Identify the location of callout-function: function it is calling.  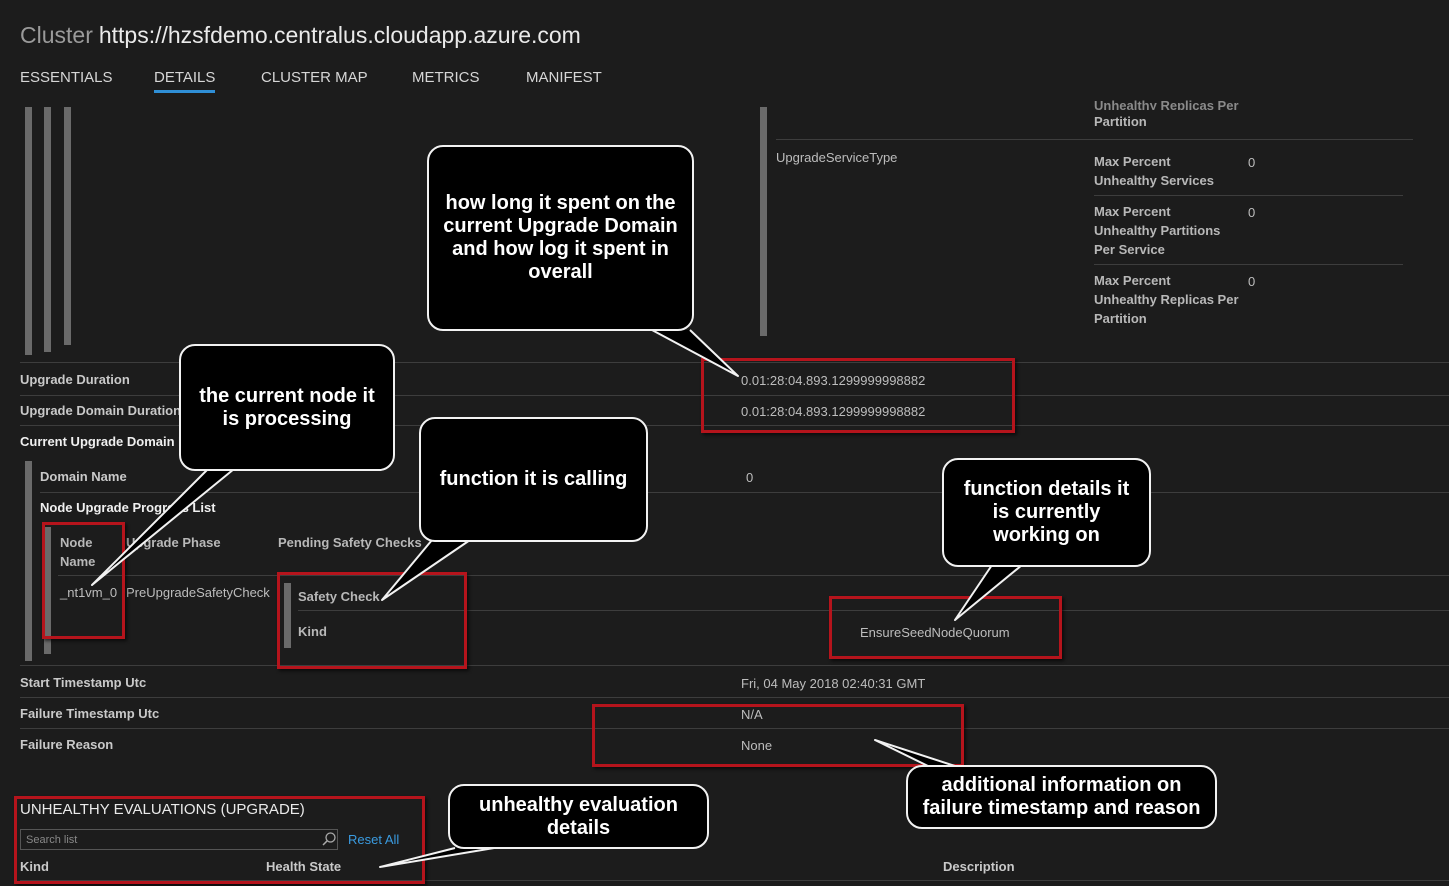
(533, 479).